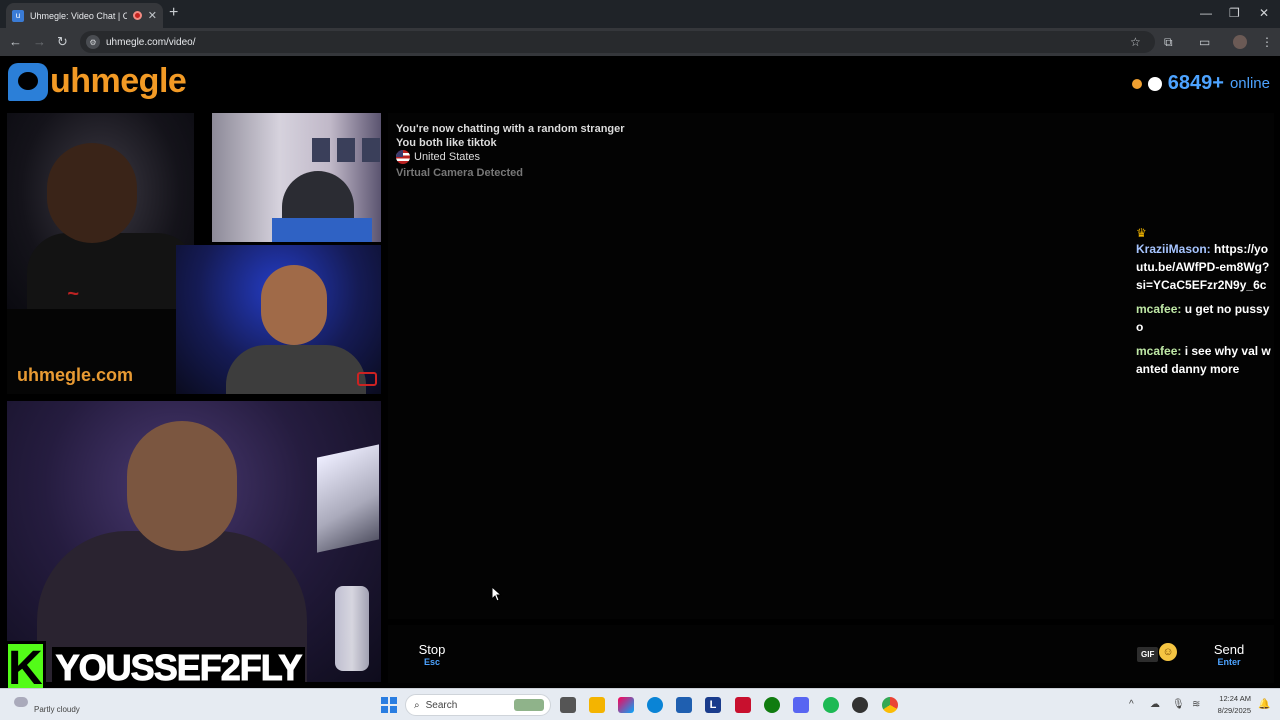 The width and height of the screenshot is (1280, 720). Describe the element at coordinates (15, 41) in the screenshot. I see `back-arrow-icon: ←` at that location.